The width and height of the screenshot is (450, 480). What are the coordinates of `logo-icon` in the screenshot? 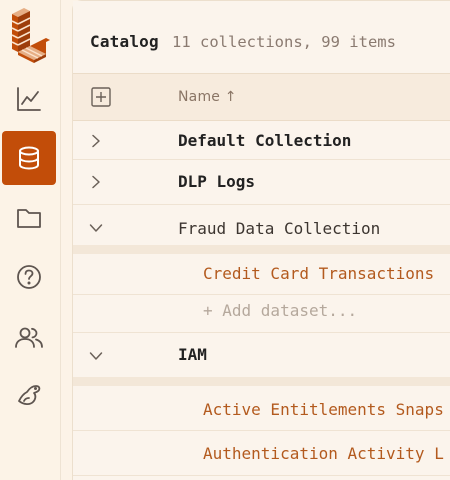 It's located at (29, 35).